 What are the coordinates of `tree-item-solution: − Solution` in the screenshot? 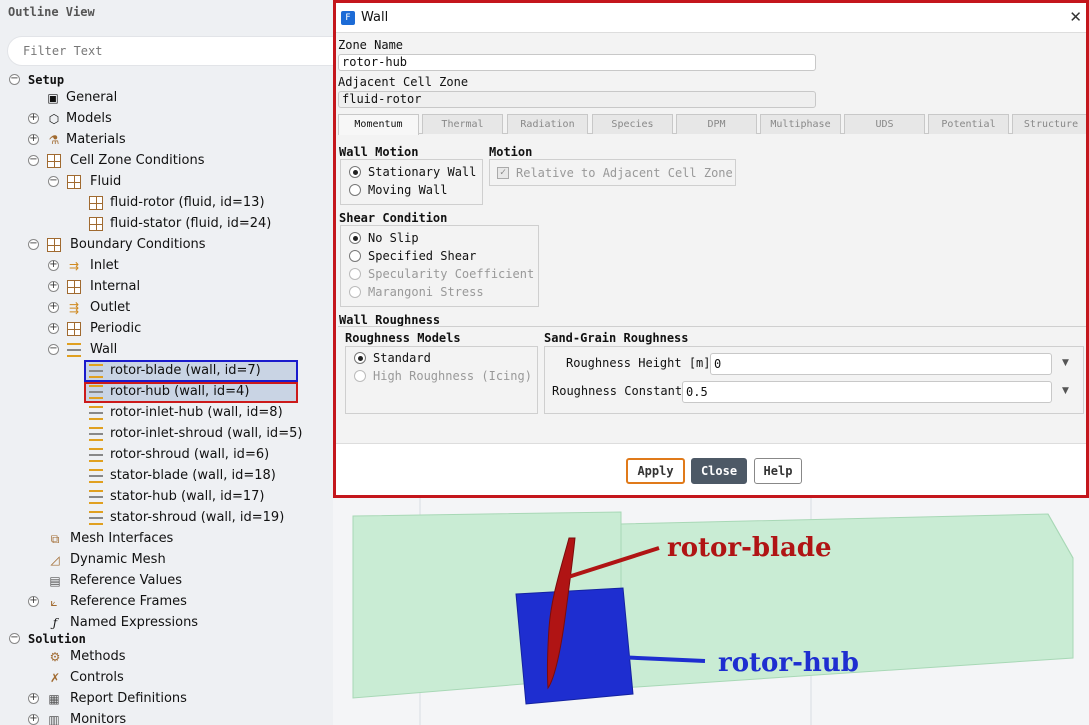 It's located at (69, 639).